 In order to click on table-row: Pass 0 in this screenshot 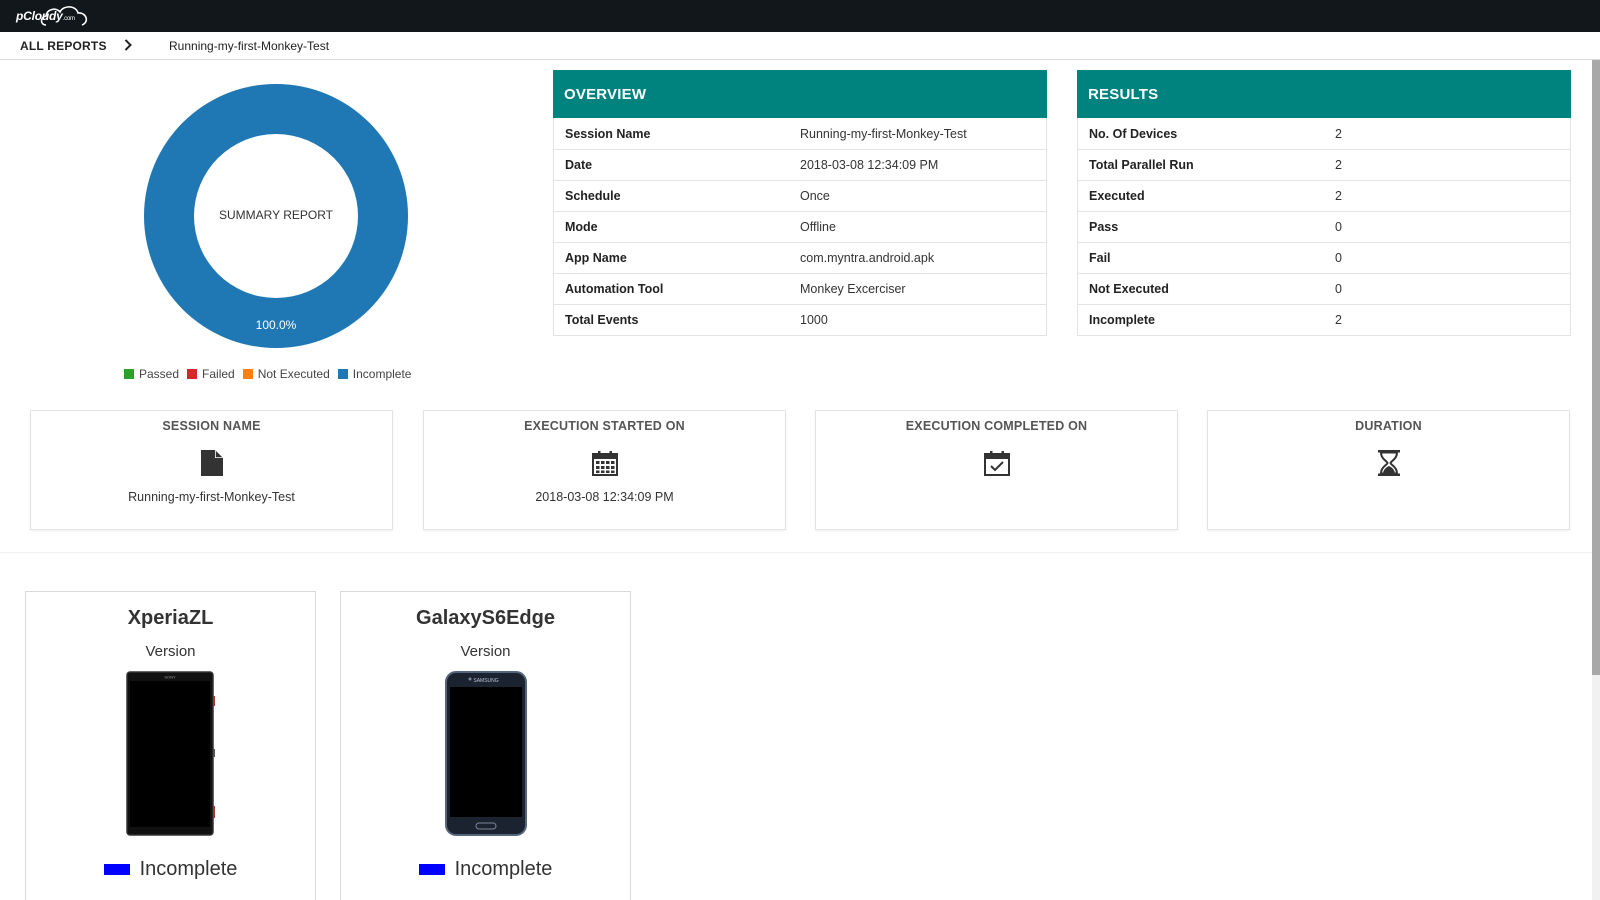, I will do `click(1324, 226)`.